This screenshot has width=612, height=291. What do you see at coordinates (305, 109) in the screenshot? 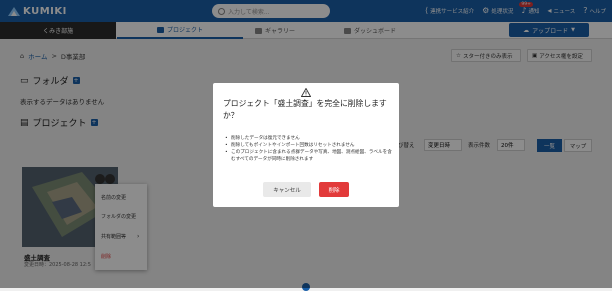
I see `dialog-title: プロジェクト「盛土調査」を完全に削除しますか？` at bounding box center [305, 109].